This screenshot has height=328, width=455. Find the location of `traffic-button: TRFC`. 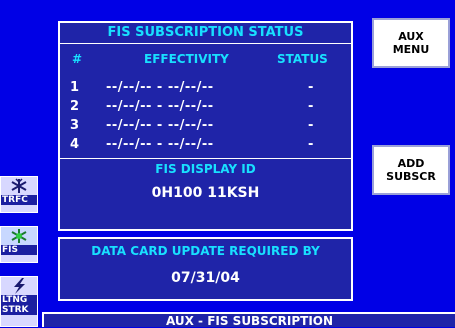

traffic-button: TRFC is located at coordinates (19, 194).